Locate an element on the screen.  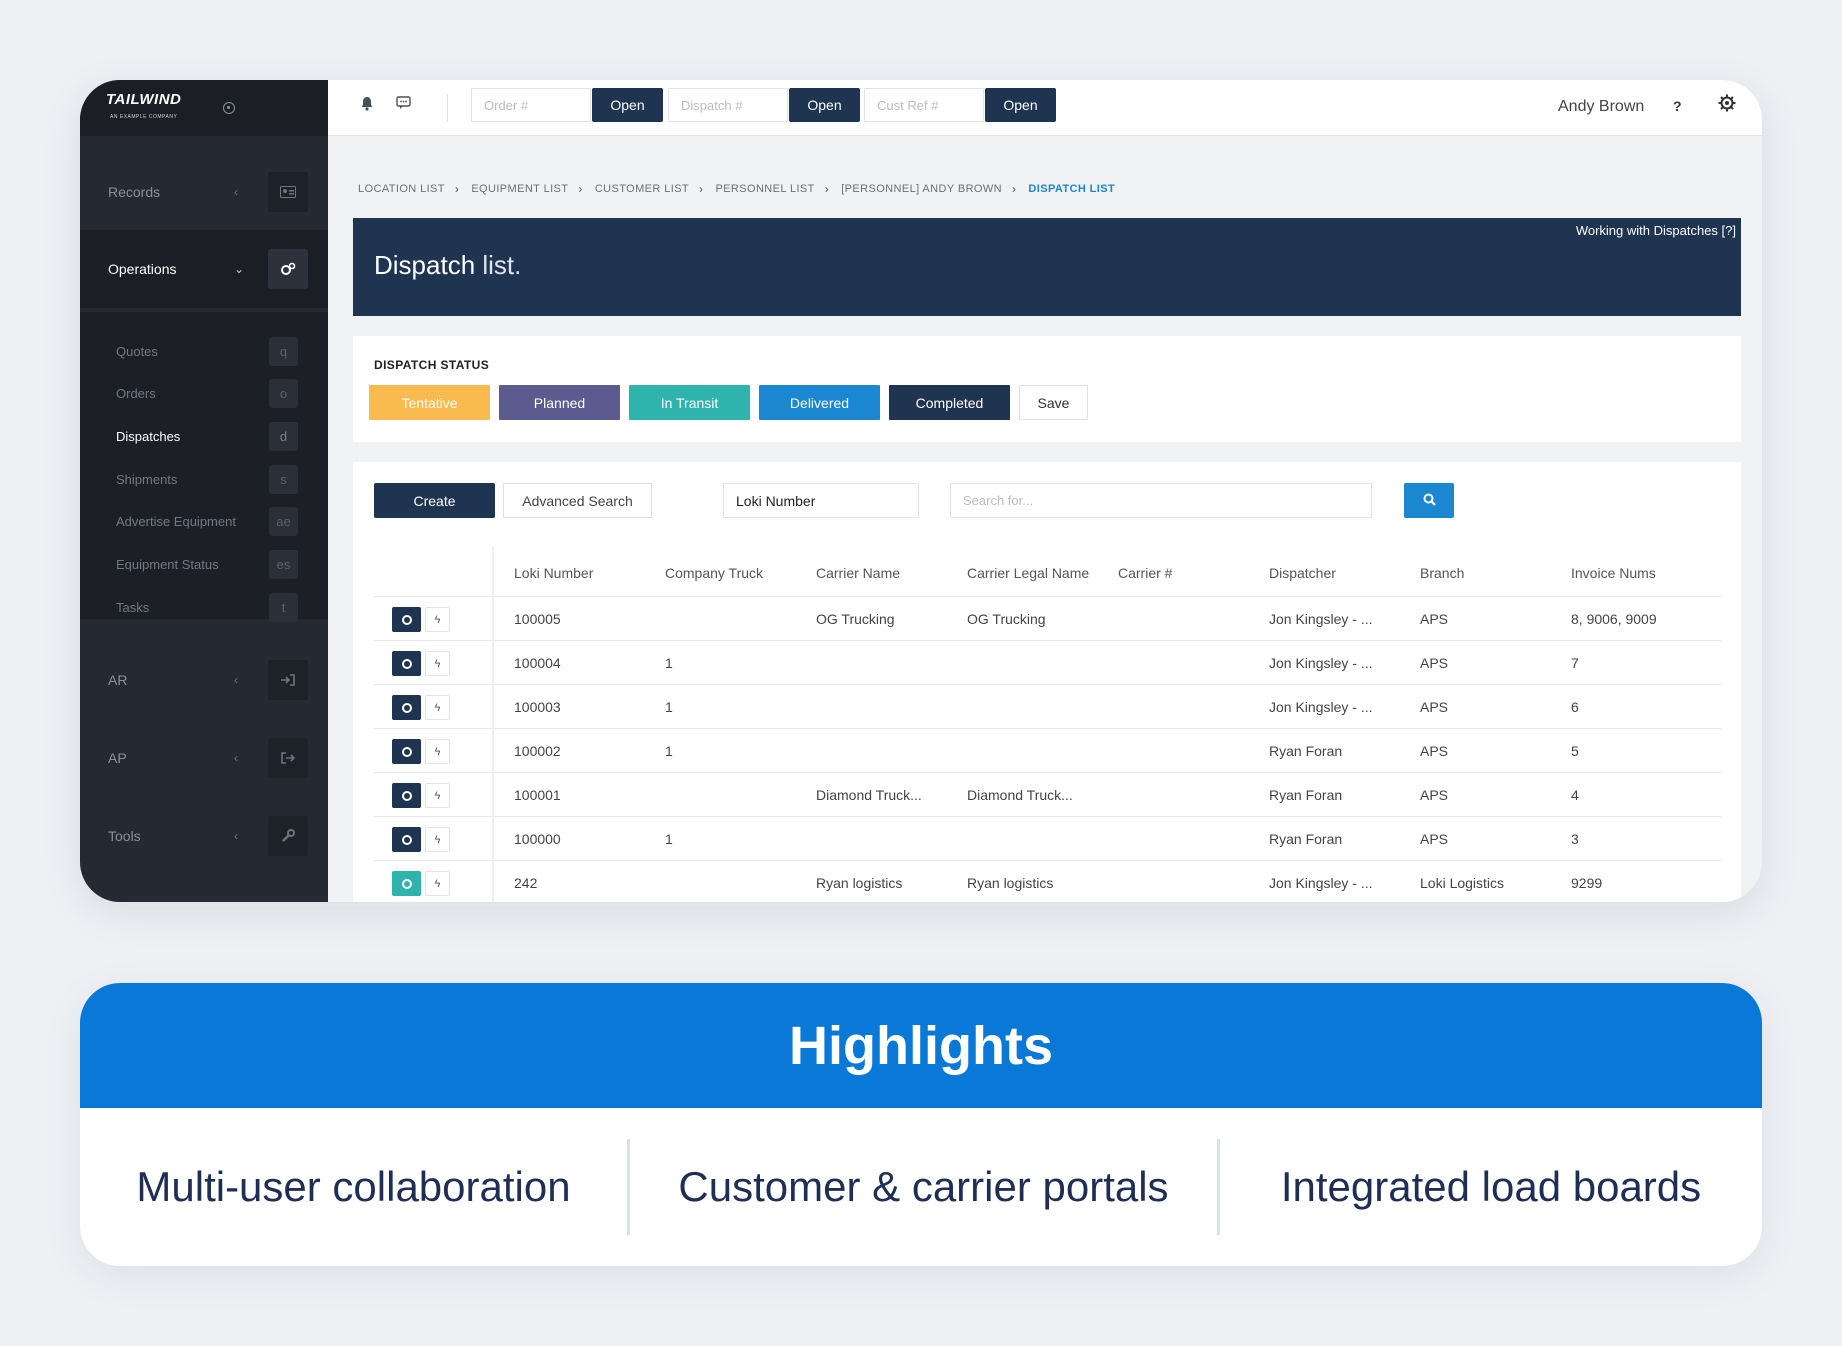
gear-icon is located at coordinates (1727, 105).